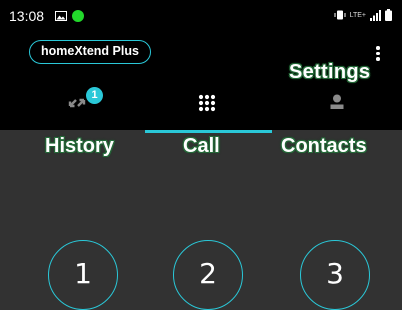  I want to click on status-icons: LTE+, so click(363, 15).